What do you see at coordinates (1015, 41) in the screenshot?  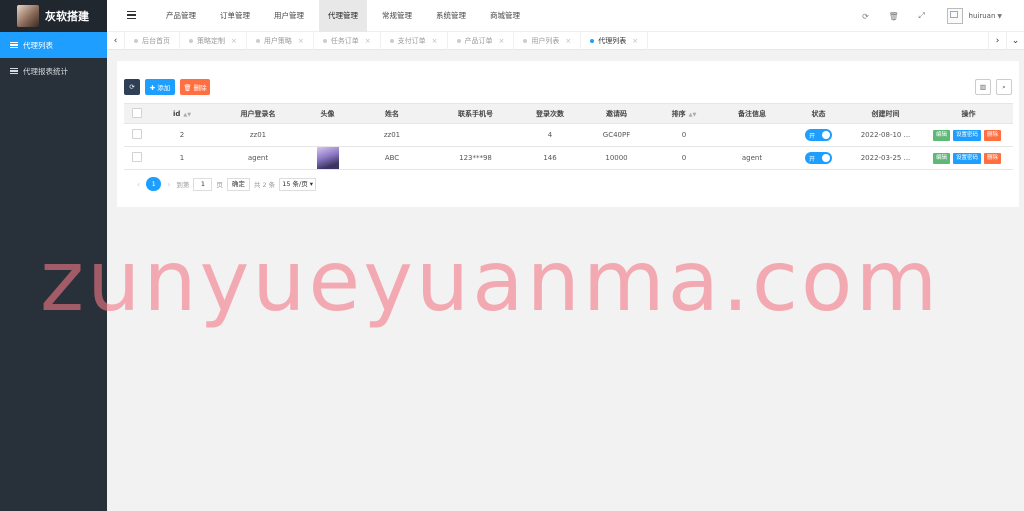 I see `tabs-menu-chevron-down-icon: ⌄` at bounding box center [1015, 41].